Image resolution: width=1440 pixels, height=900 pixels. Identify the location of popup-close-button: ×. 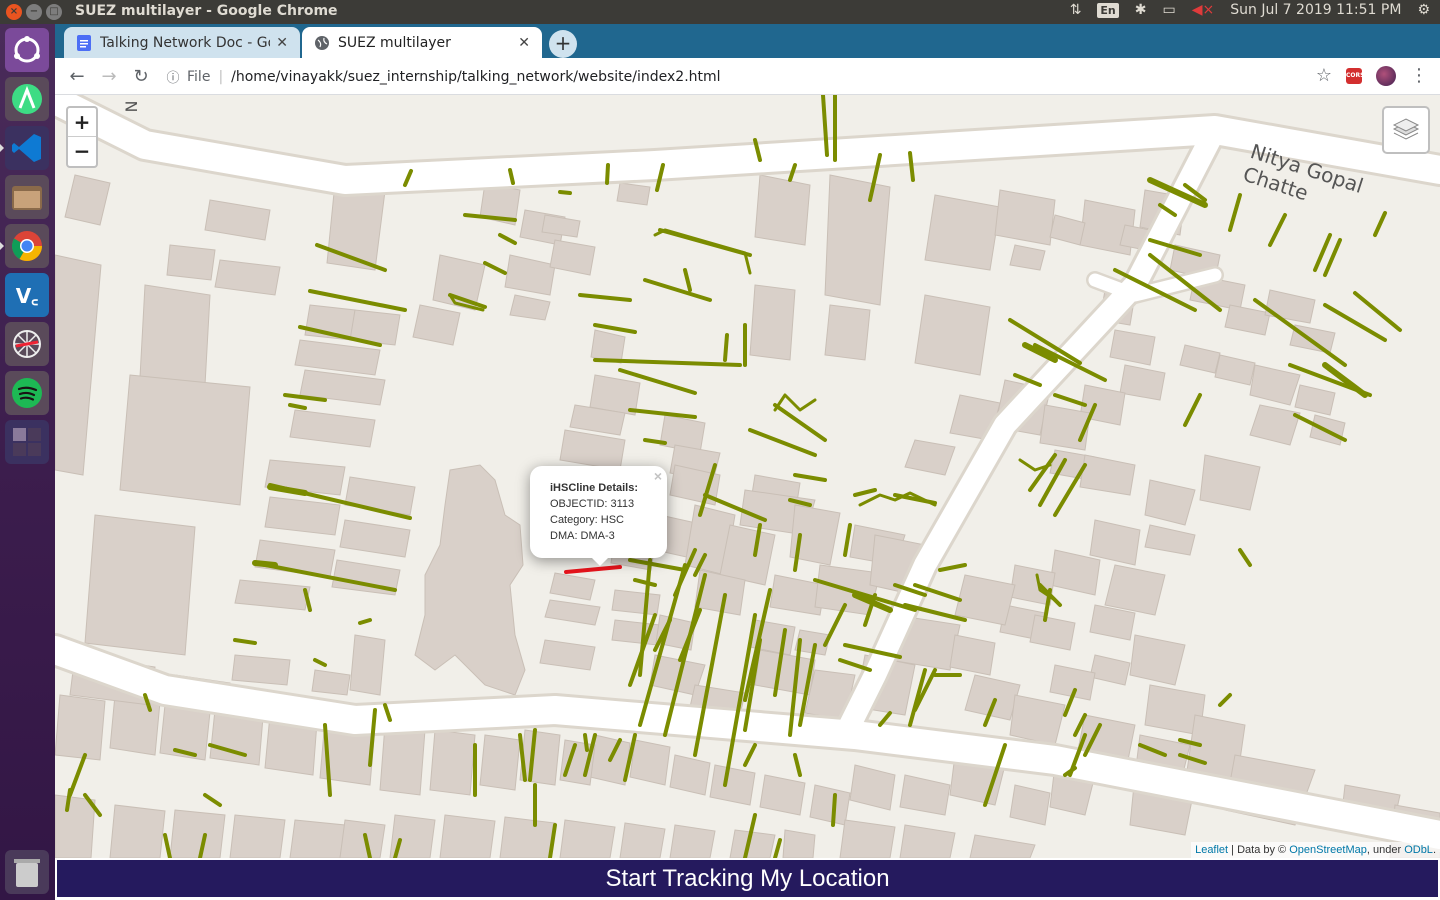
(658, 476).